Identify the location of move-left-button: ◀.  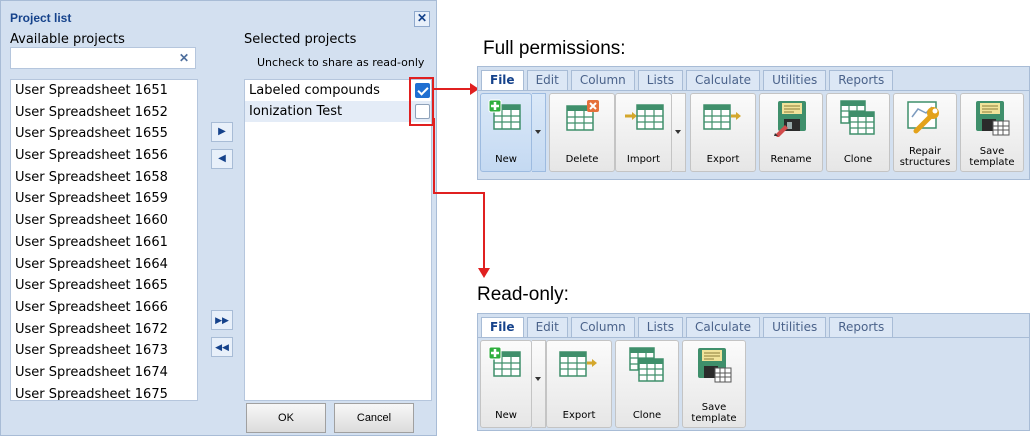
(222, 159).